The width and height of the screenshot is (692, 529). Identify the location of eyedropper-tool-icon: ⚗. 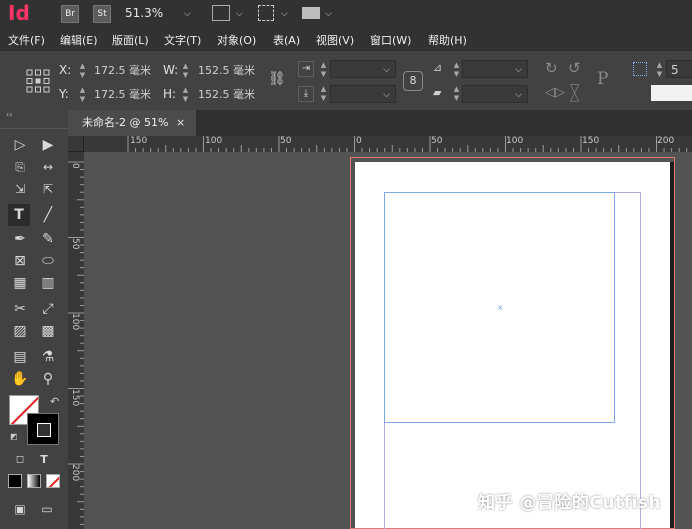
(48, 357).